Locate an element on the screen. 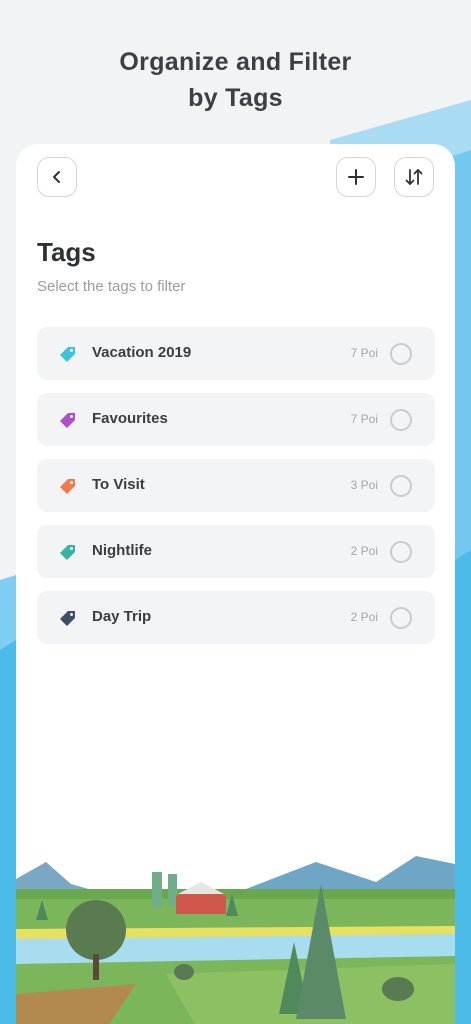 The width and height of the screenshot is (471, 1024). tag-icon-shape is located at coordinates (67, 354).